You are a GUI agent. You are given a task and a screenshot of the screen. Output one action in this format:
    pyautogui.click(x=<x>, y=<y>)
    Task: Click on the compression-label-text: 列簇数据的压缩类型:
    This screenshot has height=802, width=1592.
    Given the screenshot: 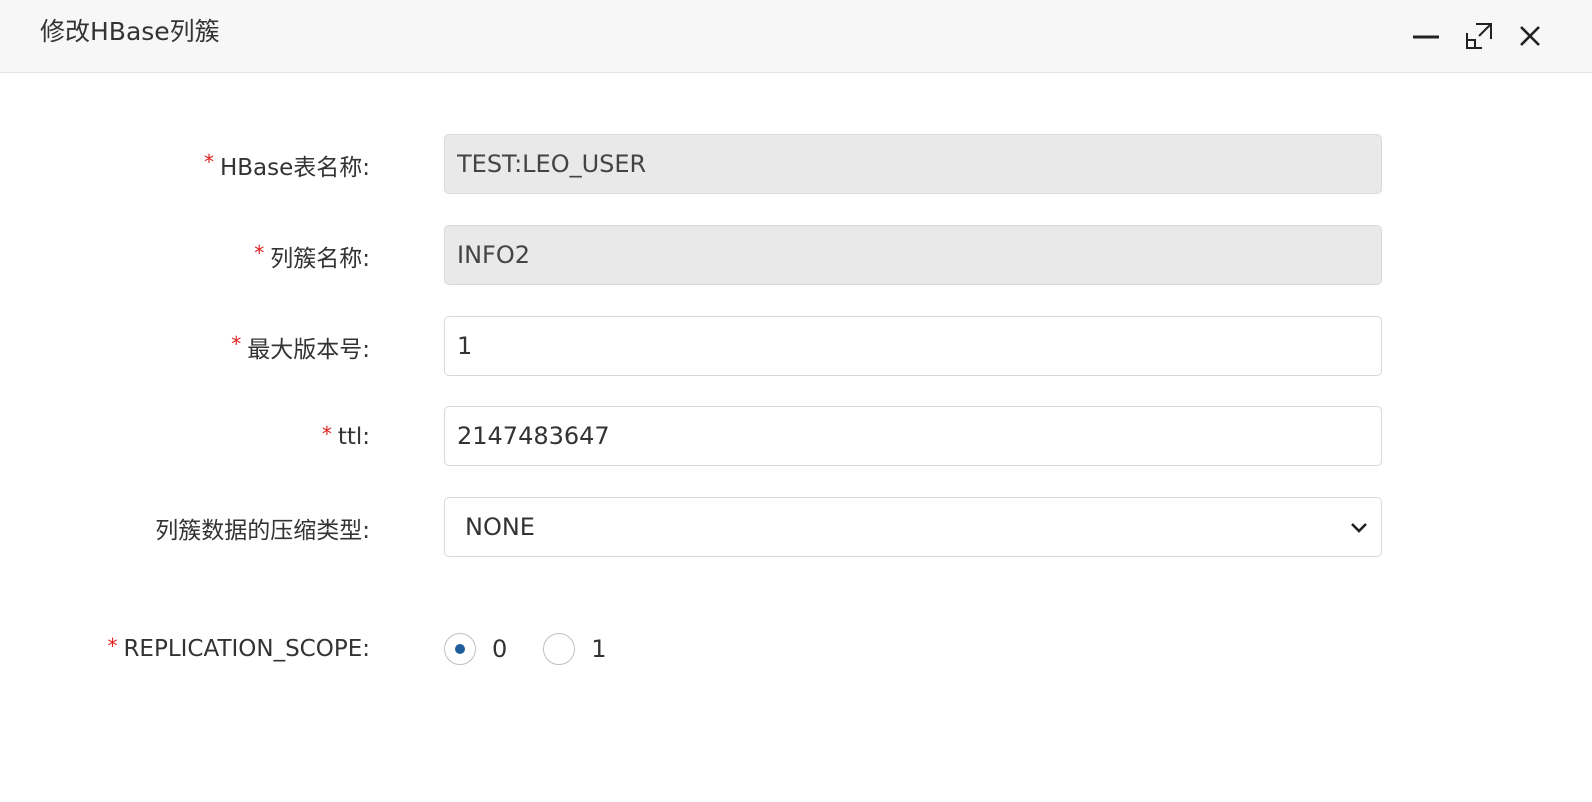 What is the action you would take?
    pyautogui.click(x=262, y=531)
    